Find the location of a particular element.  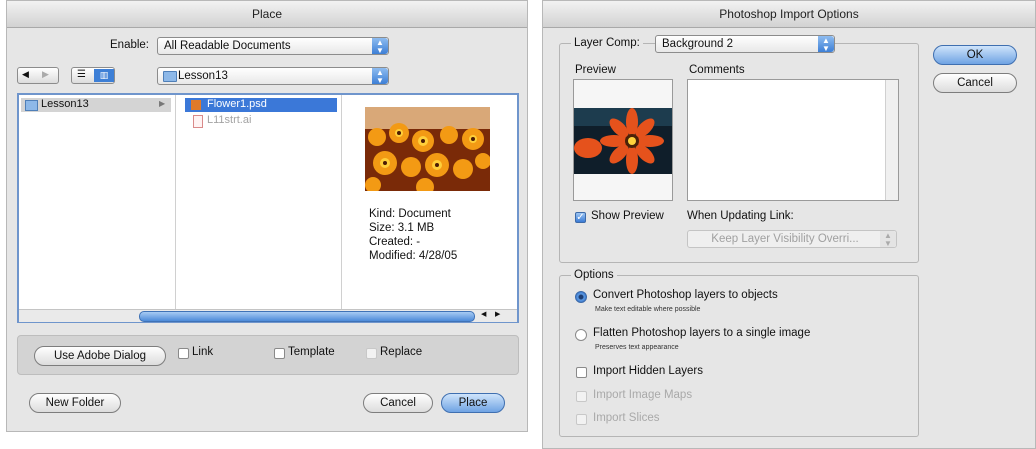

flower-thumbnail-image is located at coordinates (427, 149).